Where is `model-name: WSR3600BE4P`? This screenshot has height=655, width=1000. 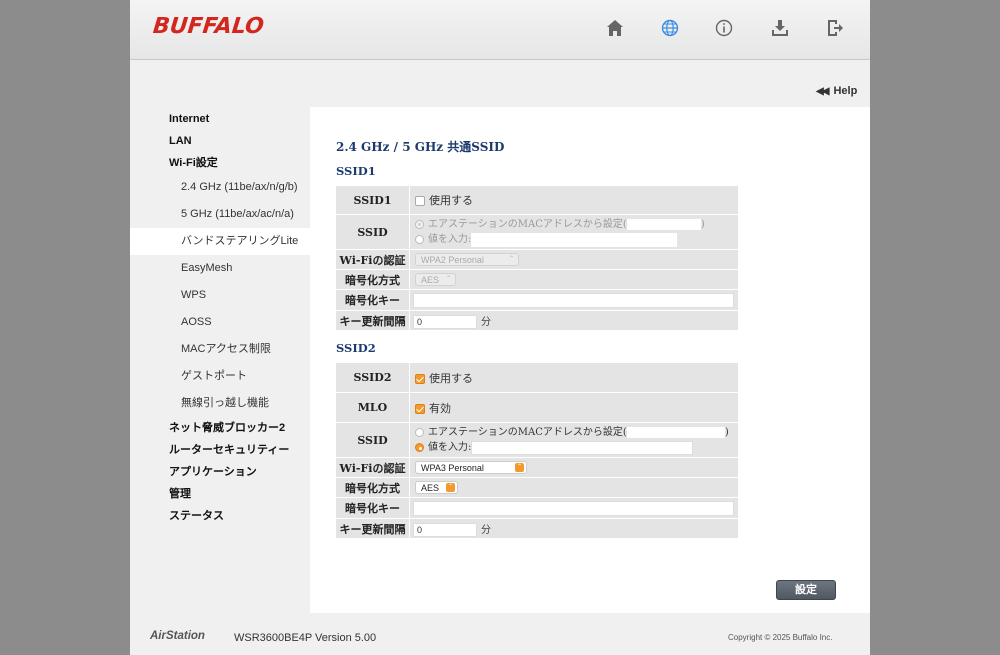
model-name: WSR3600BE4P is located at coordinates (273, 638).